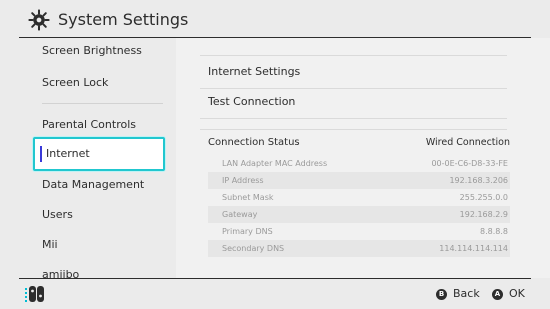 The height and width of the screenshot is (309, 550). What do you see at coordinates (483, 214) in the screenshot?
I see `status-row-value: 192.168.2.9` at bounding box center [483, 214].